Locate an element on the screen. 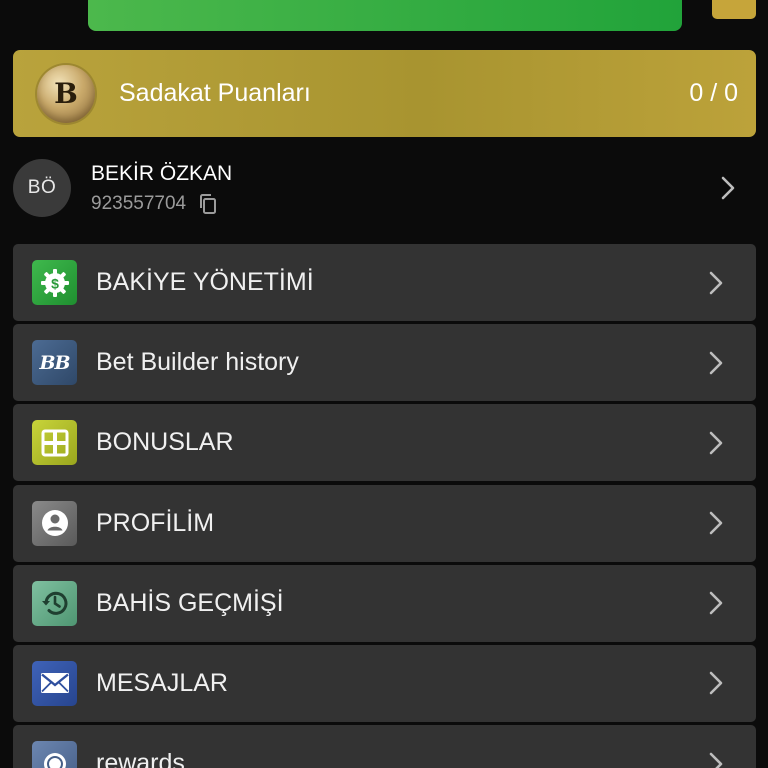 The image size is (768, 768). loyalty-title: Sadakat Puanları is located at coordinates (215, 93).